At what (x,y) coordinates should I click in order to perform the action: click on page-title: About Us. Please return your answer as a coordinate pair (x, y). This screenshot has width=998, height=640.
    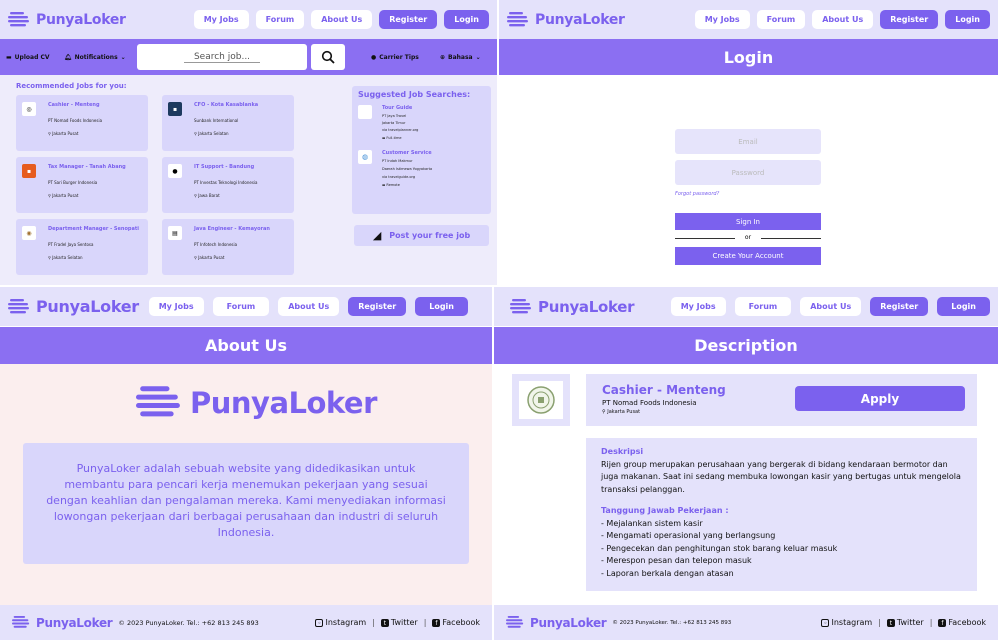
    Looking at the image, I should click on (246, 345).